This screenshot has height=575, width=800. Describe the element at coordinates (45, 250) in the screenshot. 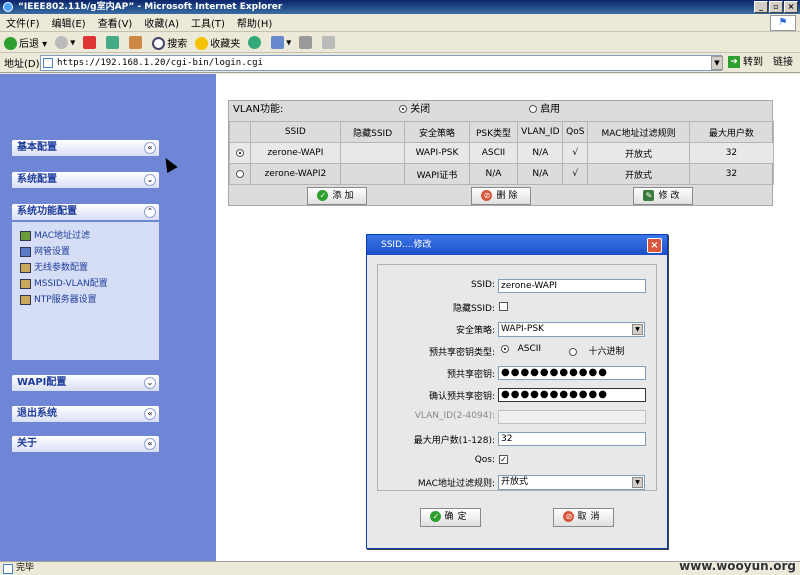

I see `submenu-network-management: 网管设置` at that location.